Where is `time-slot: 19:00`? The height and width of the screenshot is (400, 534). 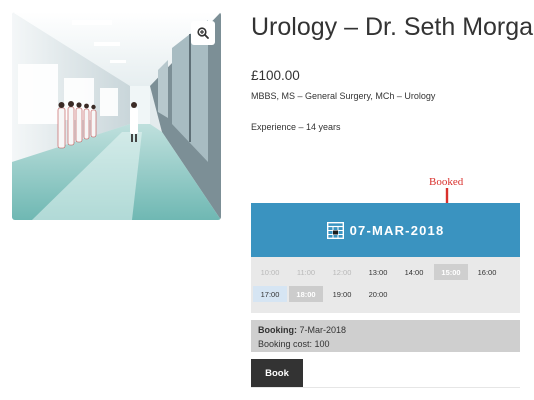 time-slot: 19:00 is located at coordinates (342, 294).